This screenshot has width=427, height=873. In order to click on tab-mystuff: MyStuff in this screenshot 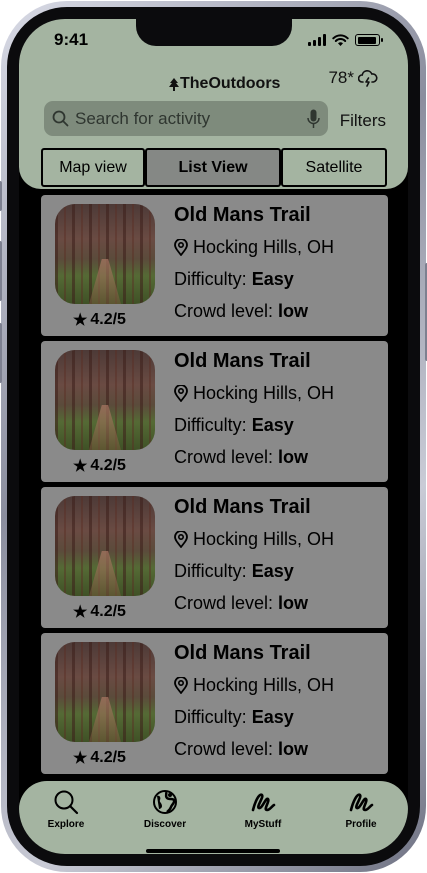, I will do `click(263, 809)`.